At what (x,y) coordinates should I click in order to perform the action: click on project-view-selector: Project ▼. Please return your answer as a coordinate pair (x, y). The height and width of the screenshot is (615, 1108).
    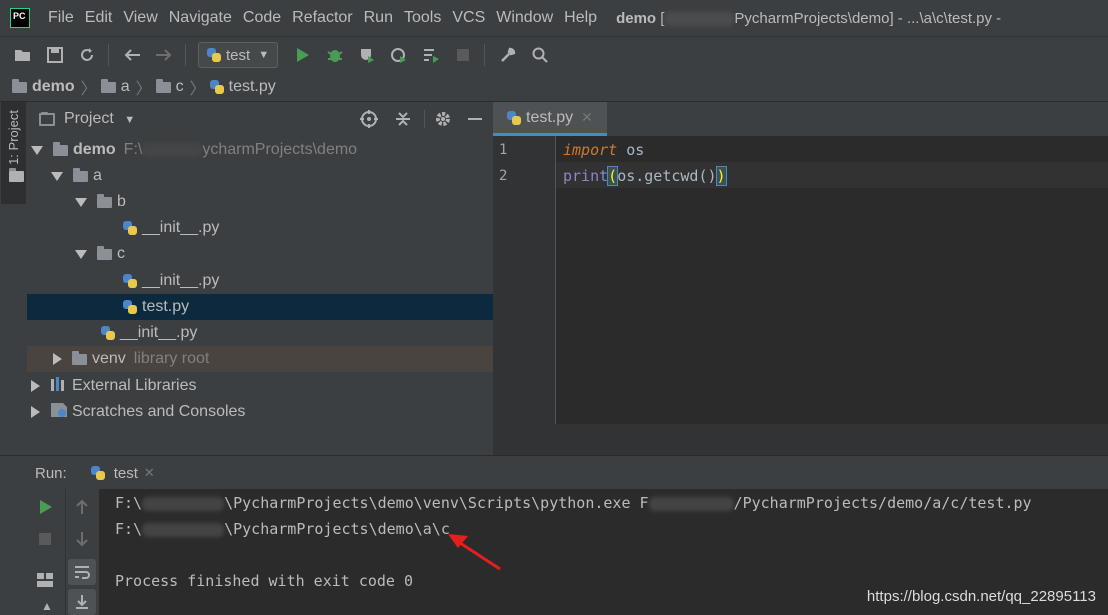
    Looking at the image, I should click on (99, 119).